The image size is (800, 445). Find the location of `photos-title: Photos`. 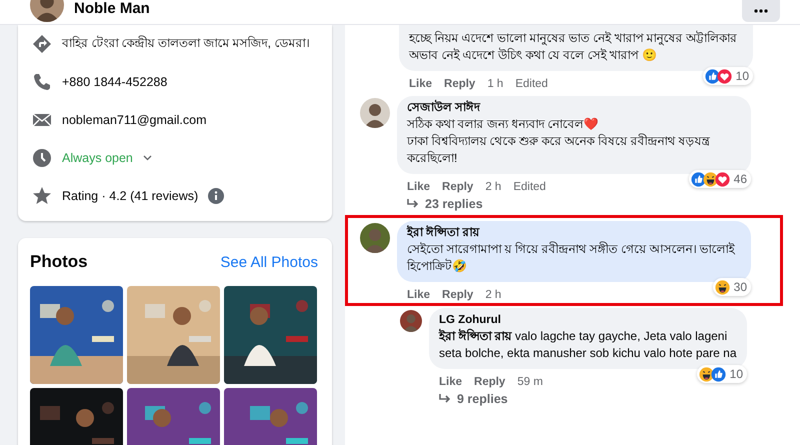

photos-title: Photos is located at coordinates (59, 262).